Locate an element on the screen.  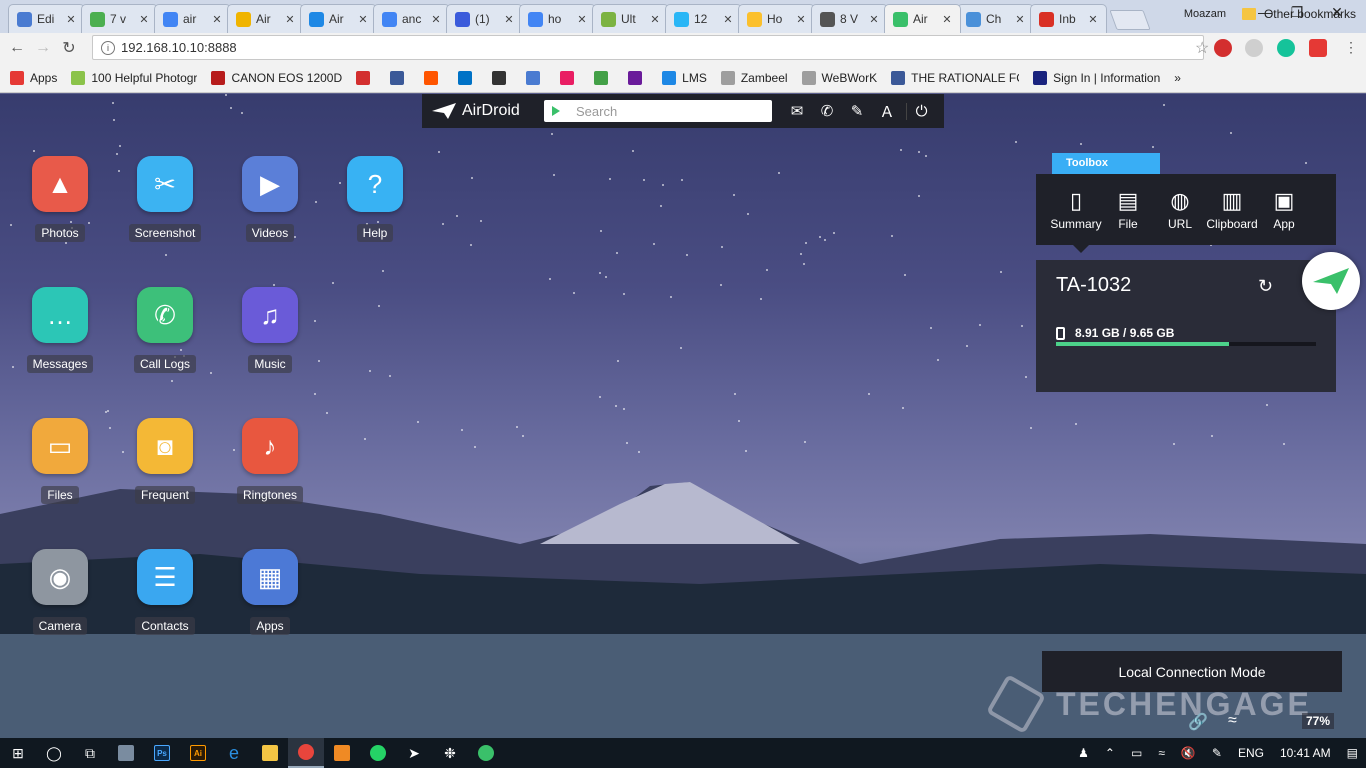
power-icon: ⏻ is located at coordinates (921, 111).